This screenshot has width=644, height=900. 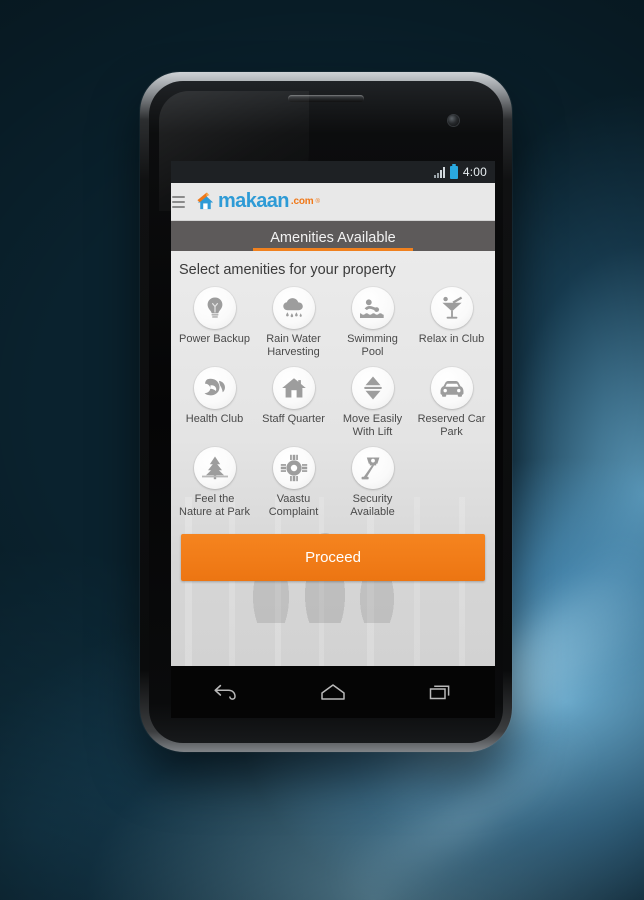 I want to click on amenity-swimming-pool: Swimming Pool, so click(x=372, y=322).